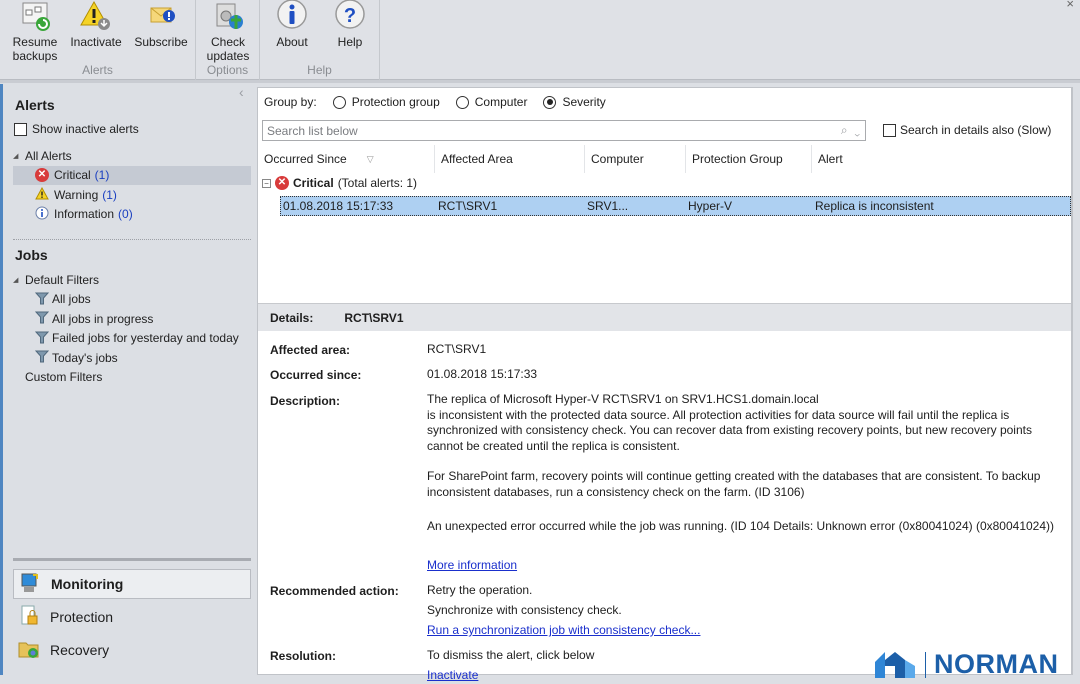 The image size is (1080, 684). Describe the element at coordinates (491, 102) in the screenshot. I see `radio-computer: Computer` at that location.